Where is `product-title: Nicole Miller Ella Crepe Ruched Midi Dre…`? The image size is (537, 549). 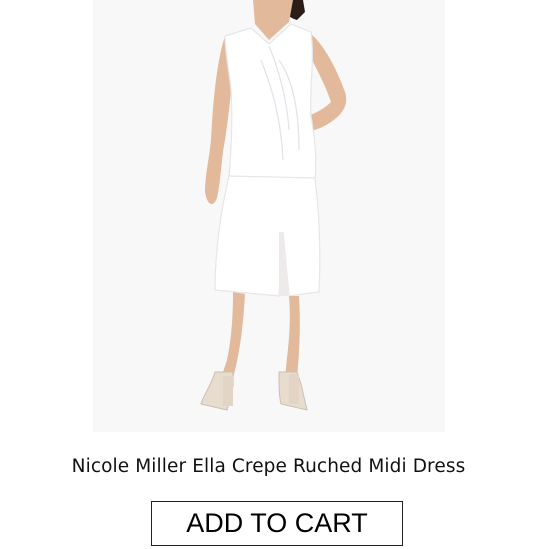 product-title: Nicole Miller Ella Crepe Ruched Midi Dre… is located at coordinates (268, 466).